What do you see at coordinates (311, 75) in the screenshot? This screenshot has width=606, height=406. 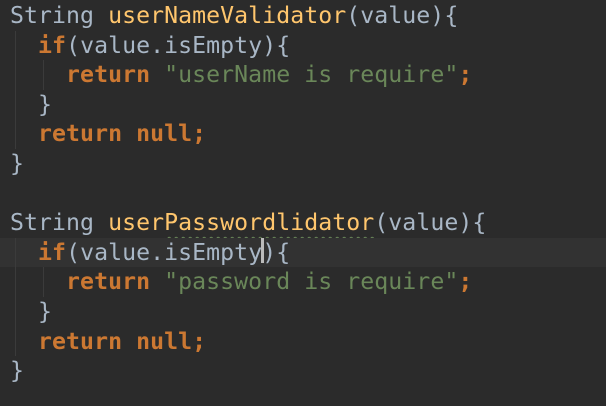 I see `code-token-str: "userName is require"` at bounding box center [311, 75].